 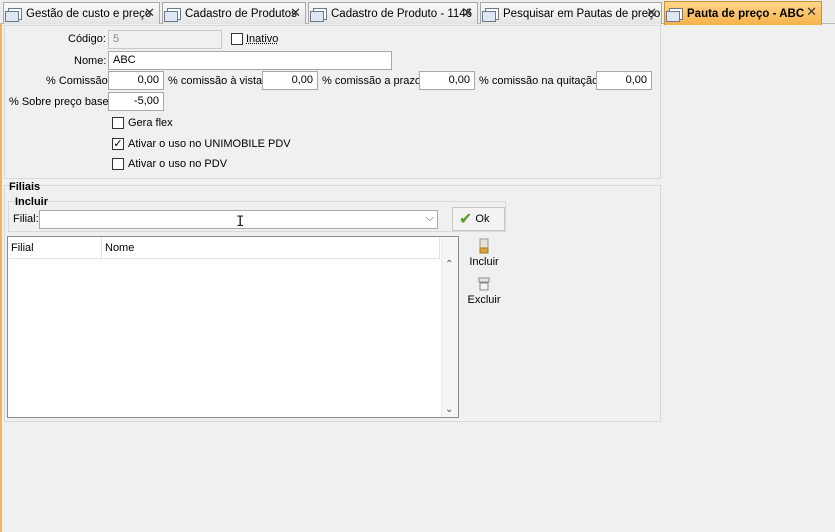 I want to click on column-header-filial: Filial, so click(x=55, y=248).